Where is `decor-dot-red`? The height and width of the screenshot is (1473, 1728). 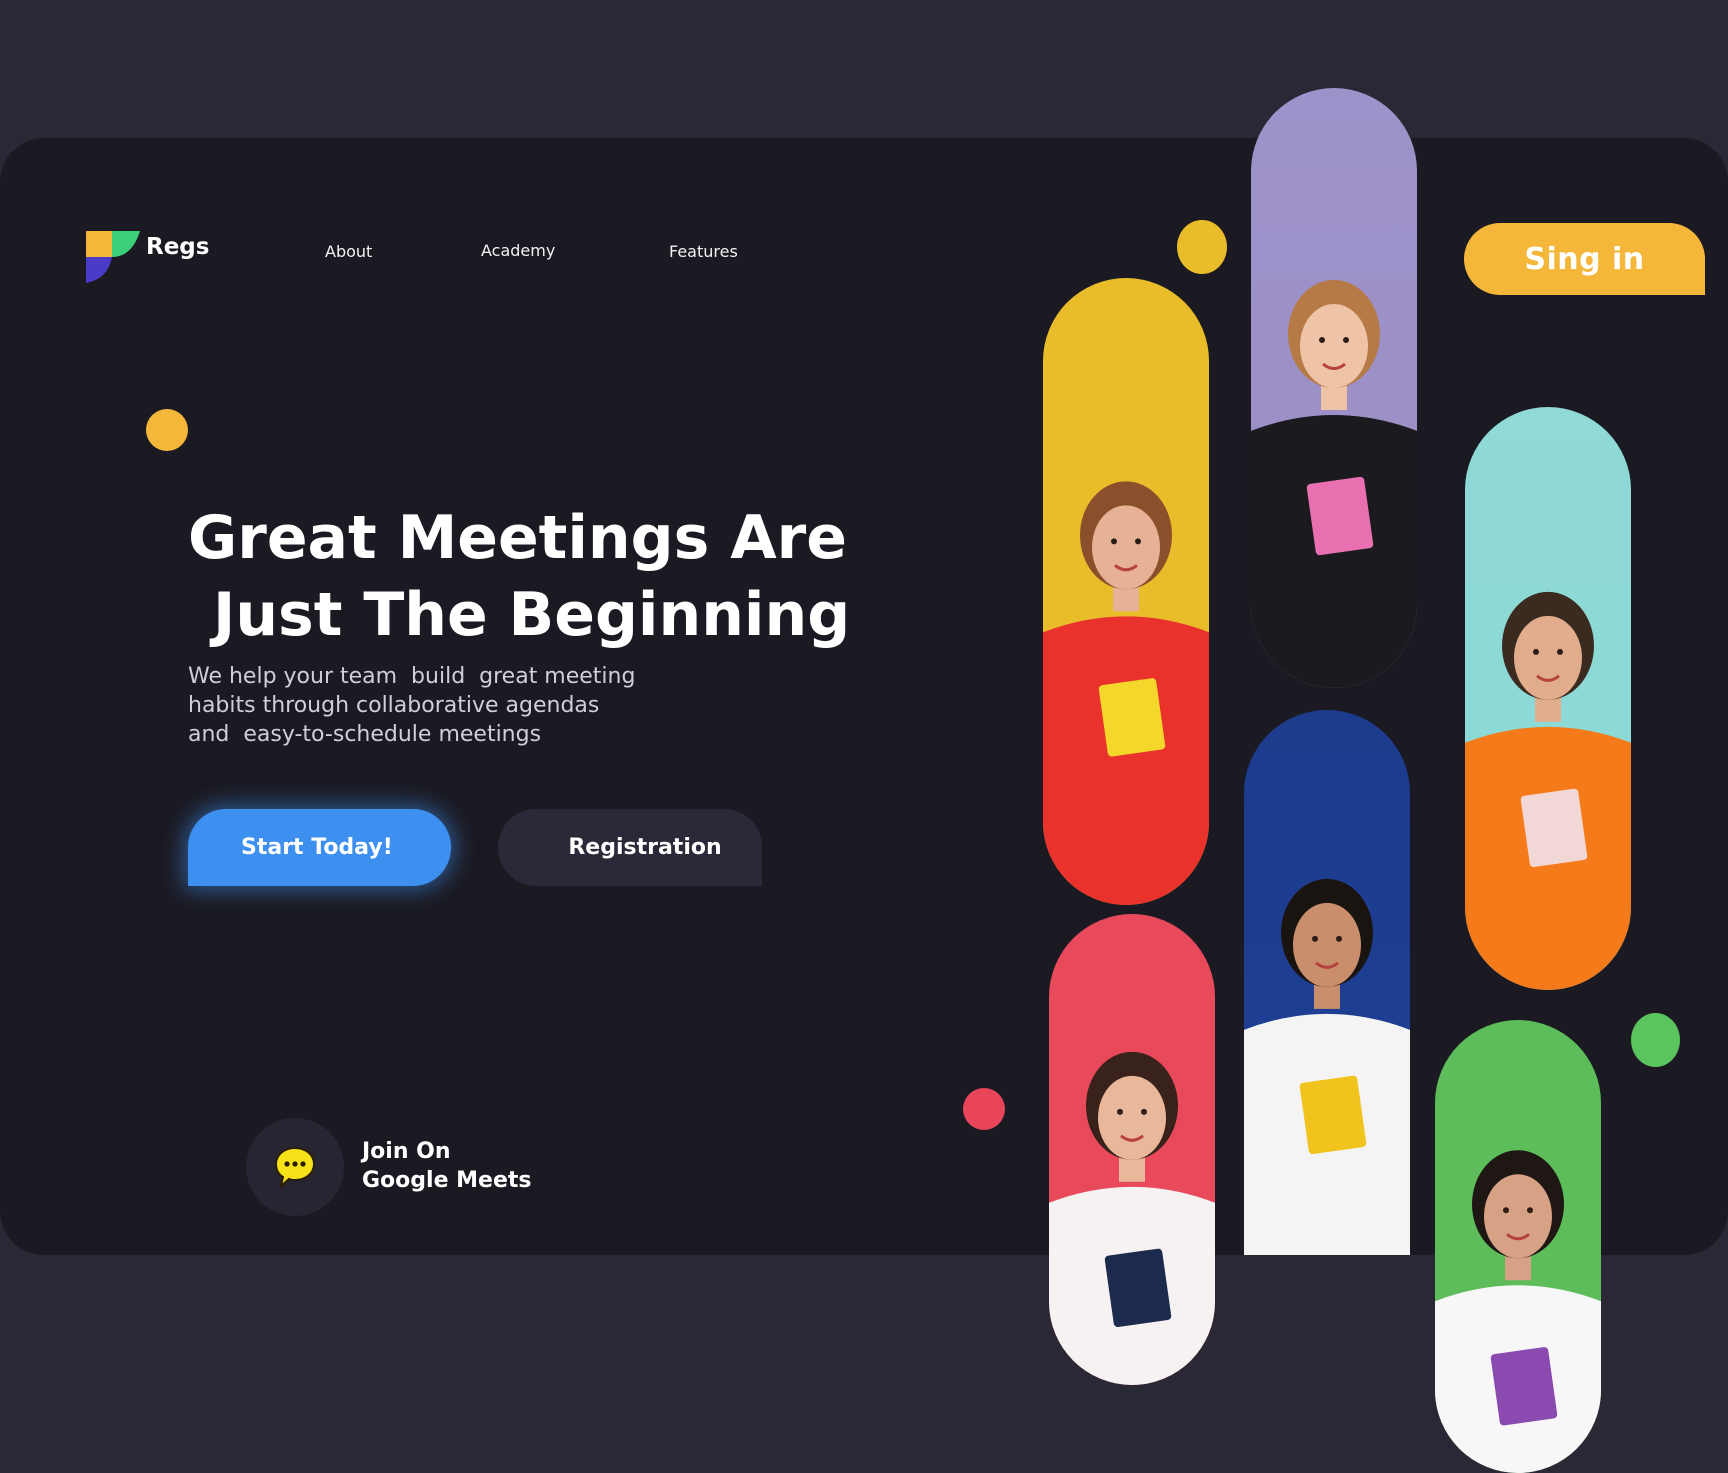
decor-dot-red is located at coordinates (984, 1109).